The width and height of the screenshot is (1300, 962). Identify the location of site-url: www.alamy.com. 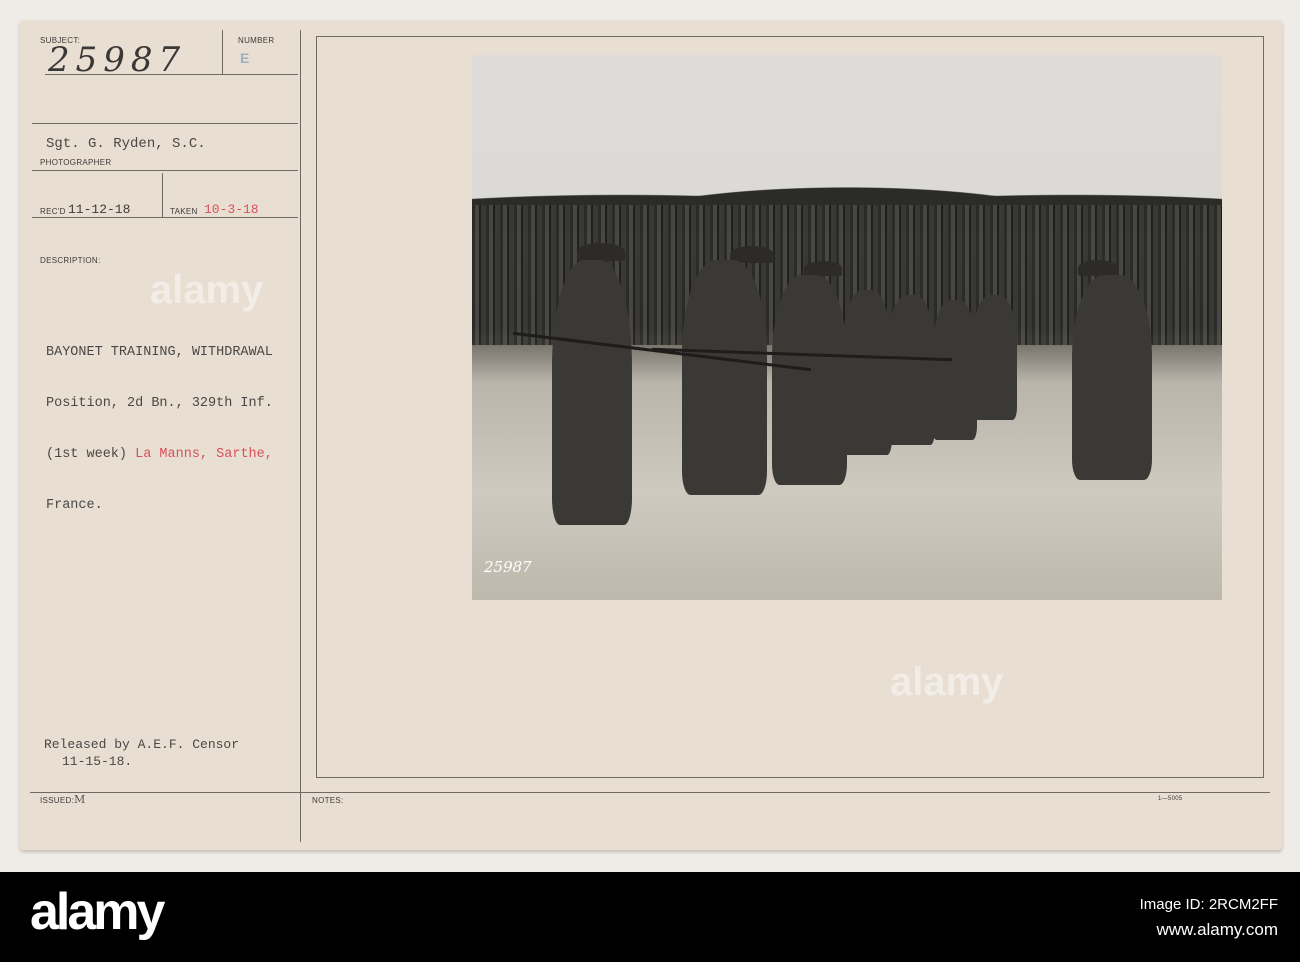
(1217, 930).